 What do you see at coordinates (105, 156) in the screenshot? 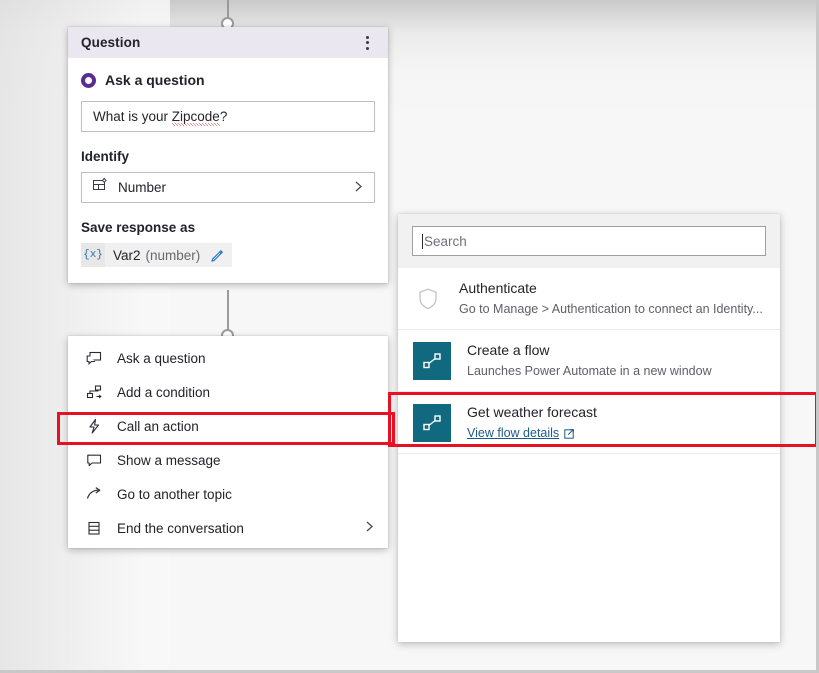
I see `identify-label: Identify` at bounding box center [105, 156].